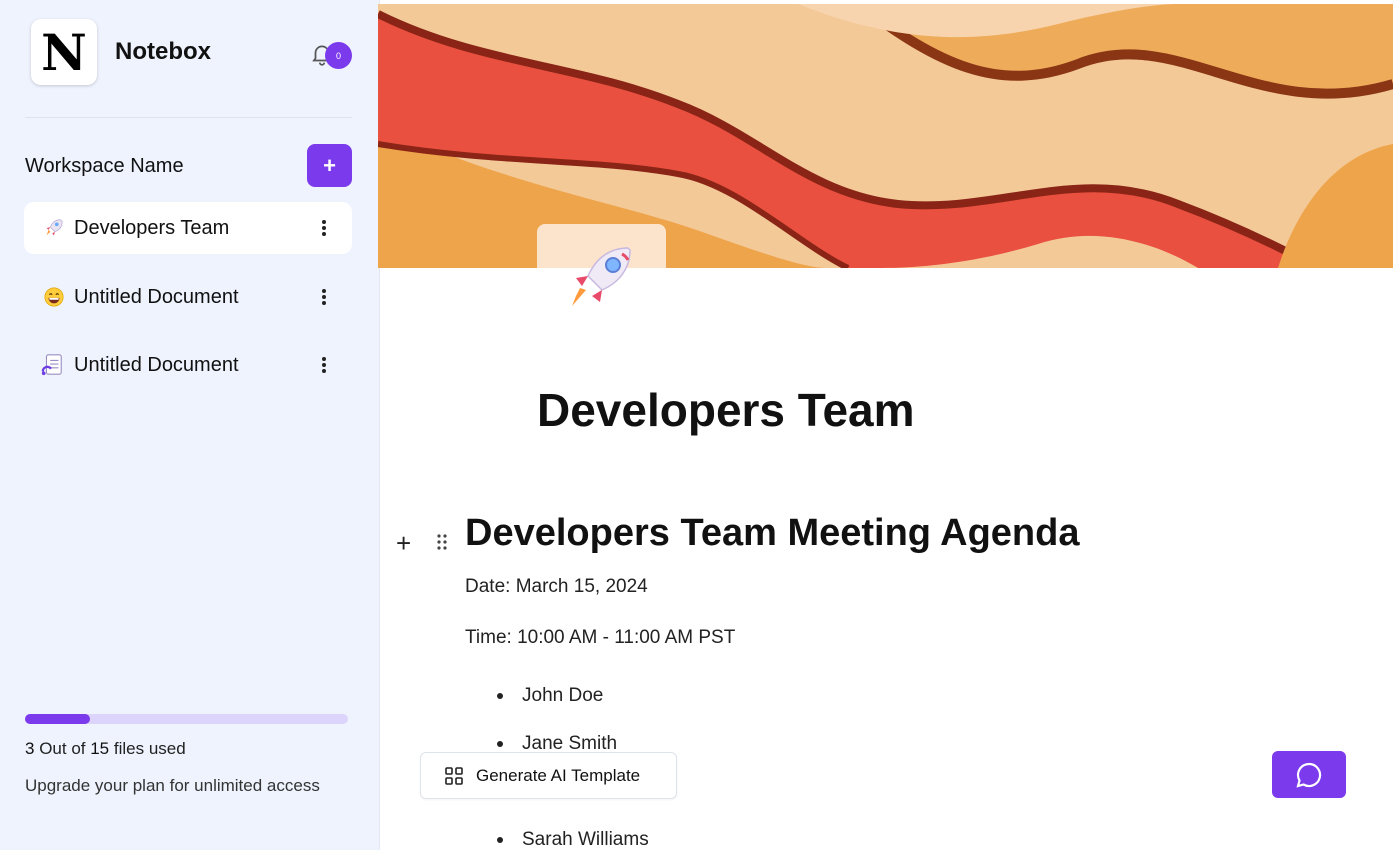 The height and width of the screenshot is (850, 1393). Describe the element at coordinates (563, 695) in the screenshot. I see `attendee-name: John Doe` at that location.